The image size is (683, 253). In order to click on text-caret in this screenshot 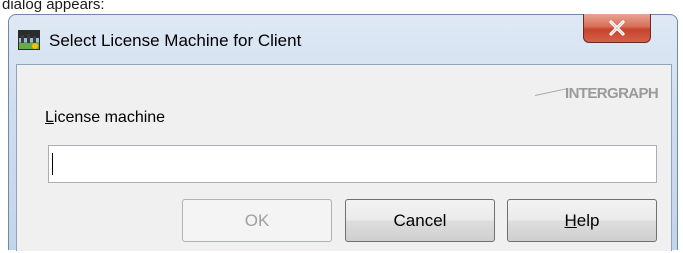, I will do `click(52, 164)`.